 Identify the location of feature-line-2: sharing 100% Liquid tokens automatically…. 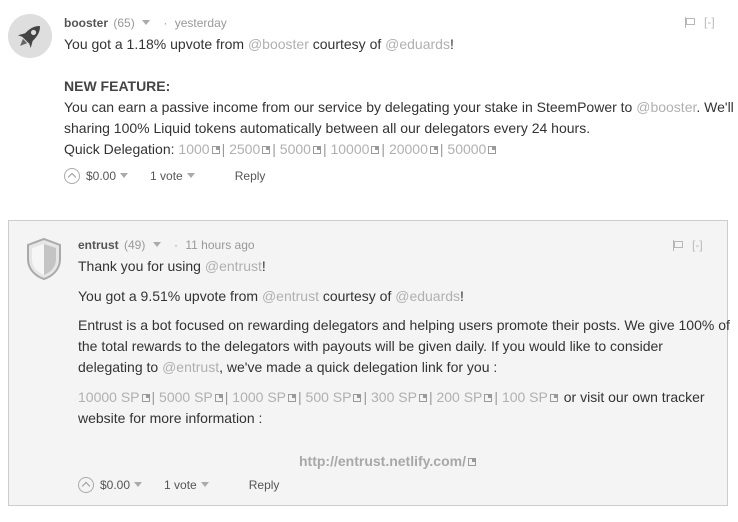
(327, 128).